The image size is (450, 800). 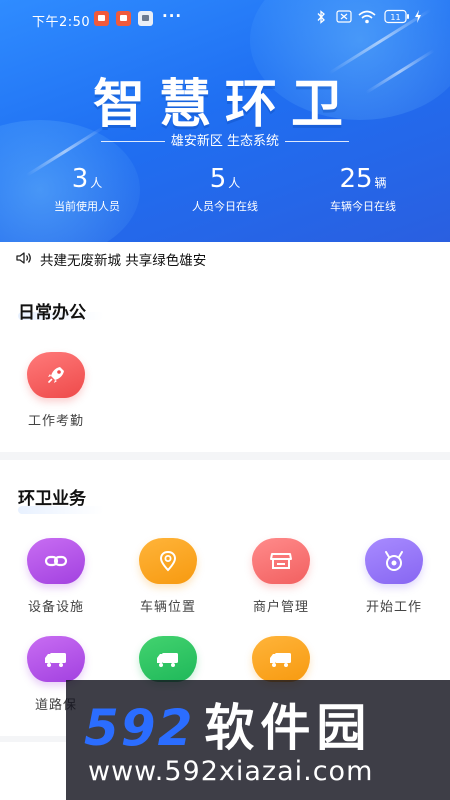 I want to click on stat-caption: 车辆今日在线, so click(x=363, y=206).